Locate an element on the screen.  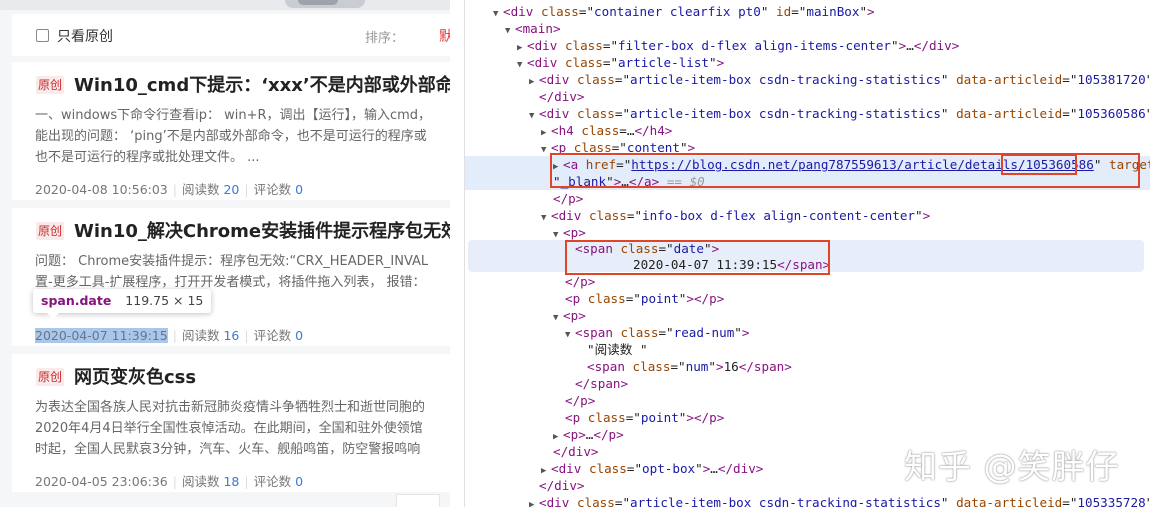
tooltip-arrow is located at coordinates (53, 316).